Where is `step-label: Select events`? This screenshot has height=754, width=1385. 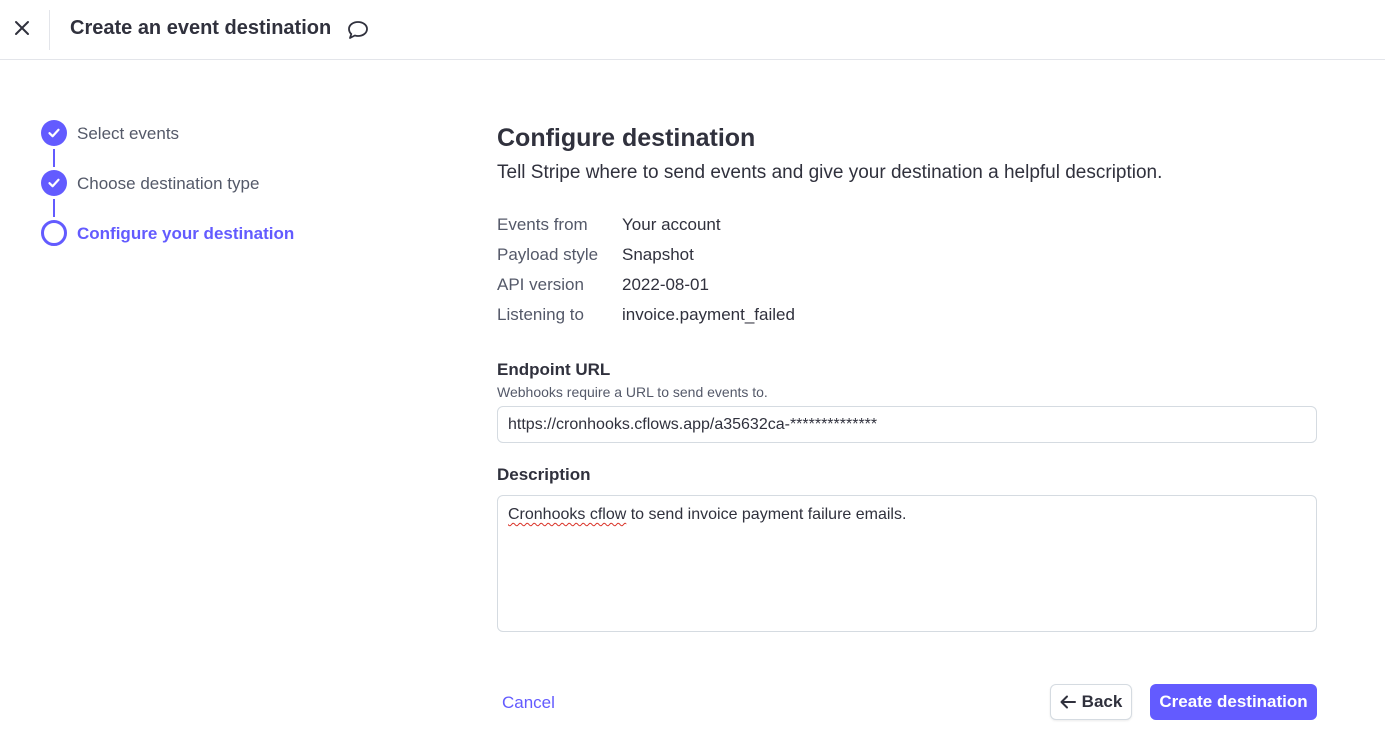 step-label: Select events is located at coordinates (128, 133).